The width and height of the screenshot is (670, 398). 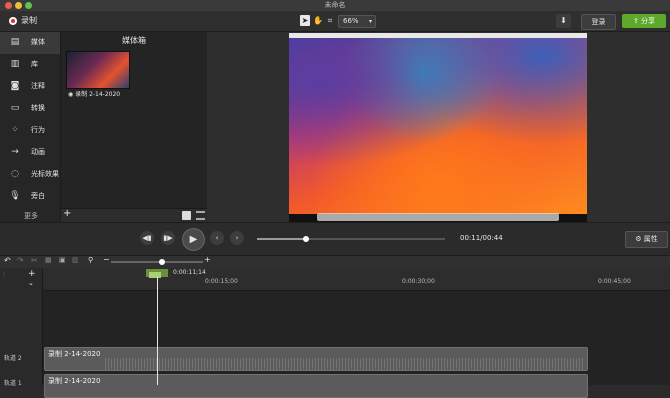 I want to click on track-2-label: 轨道 2, so click(x=13, y=358).